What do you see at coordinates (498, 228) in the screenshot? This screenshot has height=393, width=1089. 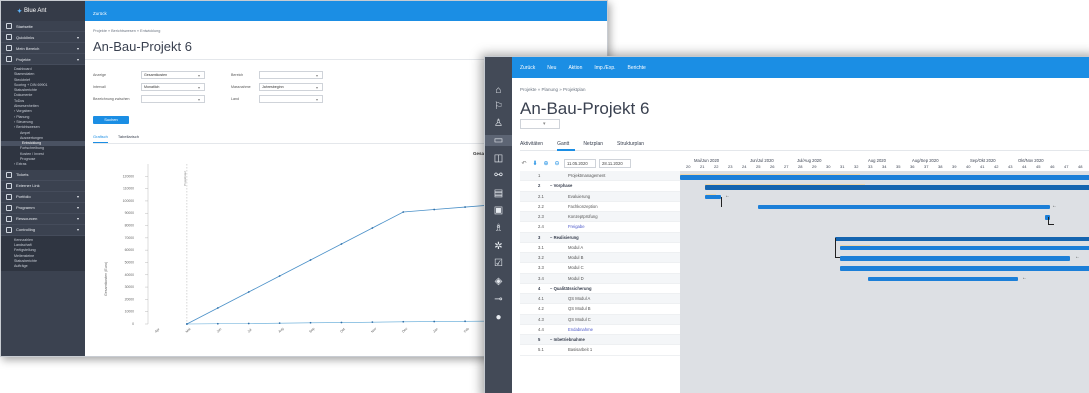 I see `resources-icon: ♗` at bounding box center [498, 228].